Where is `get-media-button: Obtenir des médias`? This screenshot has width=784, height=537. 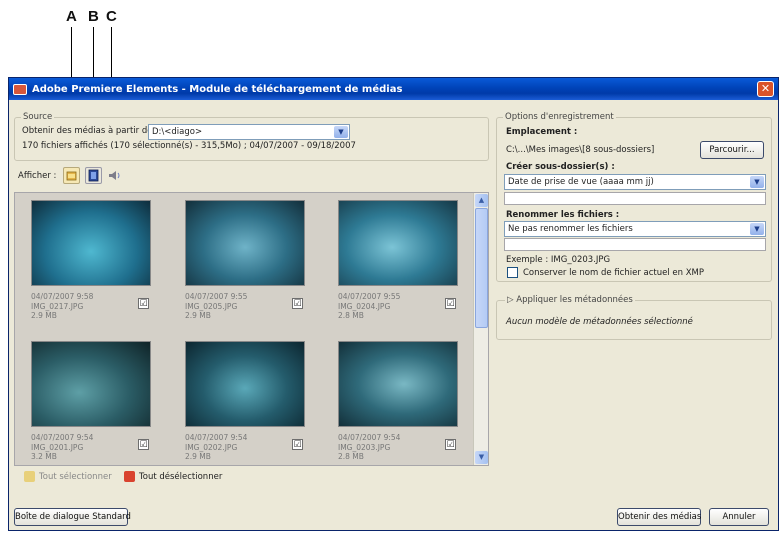
get-media-button: Obtenir des médias is located at coordinates (659, 517).